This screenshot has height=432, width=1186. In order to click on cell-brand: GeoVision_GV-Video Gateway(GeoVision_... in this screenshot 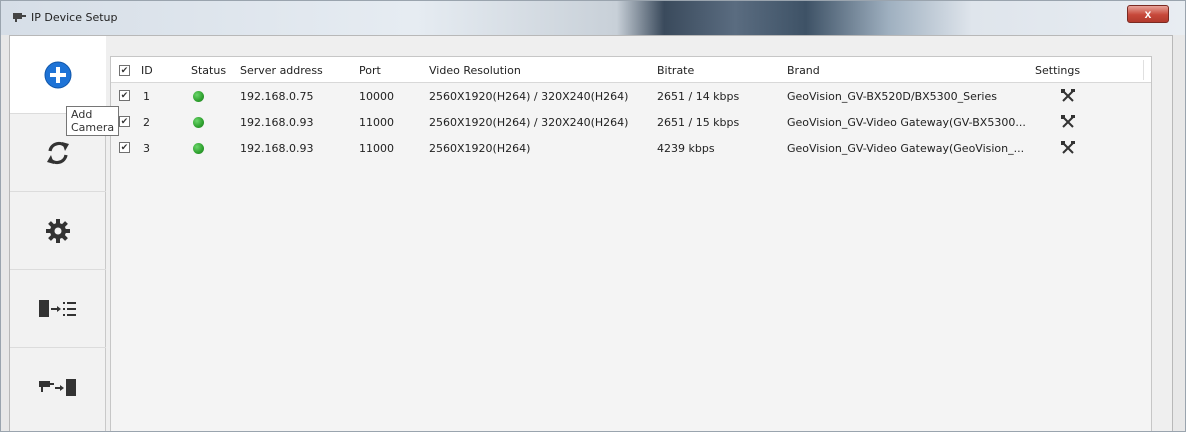, I will do `click(906, 148)`.